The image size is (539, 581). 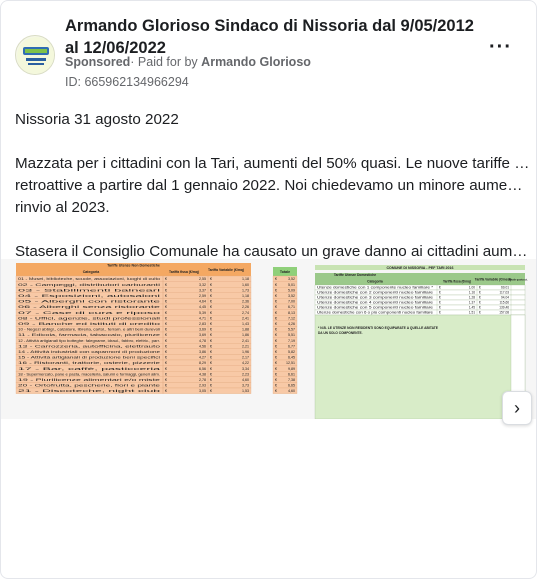 What do you see at coordinates (62, 207) in the screenshot?
I see `post-text-line: rinvio al 2023.` at bounding box center [62, 207].